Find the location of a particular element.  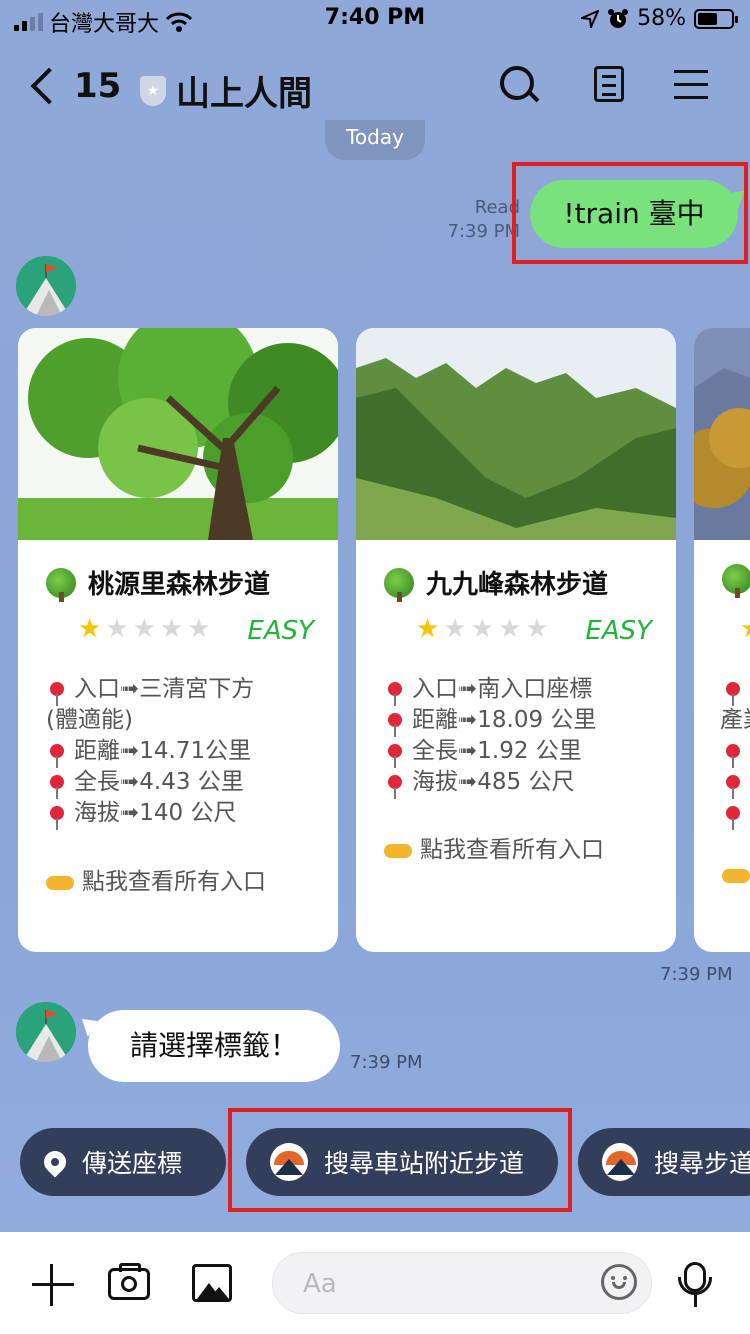

microphone-icon is located at coordinates (695, 1284).